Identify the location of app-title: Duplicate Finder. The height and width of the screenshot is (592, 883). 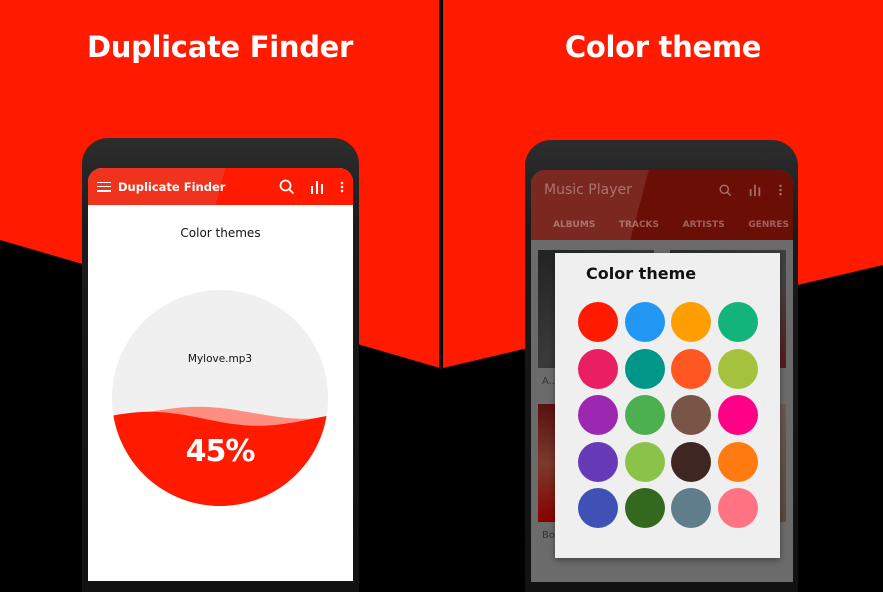
(172, 186).